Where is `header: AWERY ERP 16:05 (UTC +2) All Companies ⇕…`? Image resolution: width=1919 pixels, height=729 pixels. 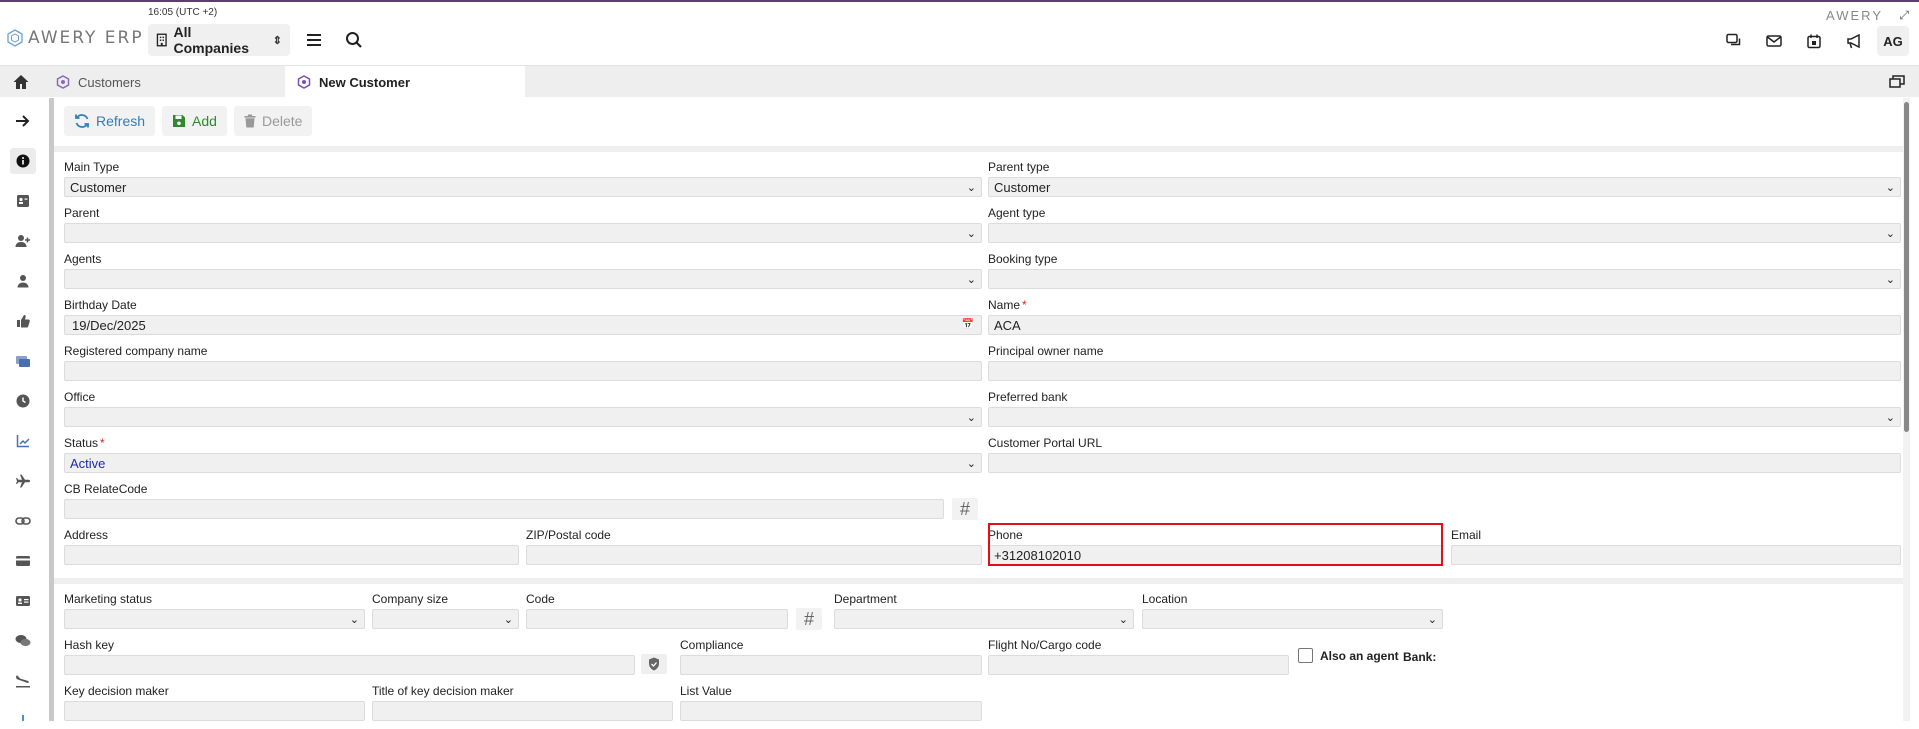 header: AWERY ERP 16:05 (UTC +2) All Companies ⇕… is located at coordinates (959, 33).